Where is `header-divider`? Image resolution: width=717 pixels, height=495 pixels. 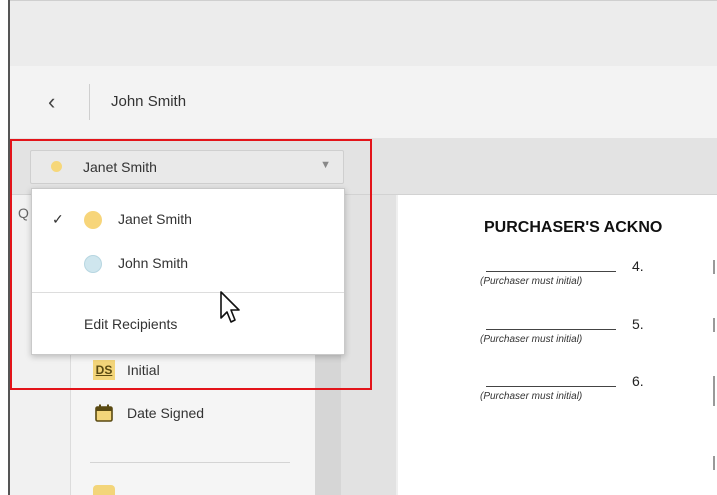 header-divider is located at coordinates (89, 102).